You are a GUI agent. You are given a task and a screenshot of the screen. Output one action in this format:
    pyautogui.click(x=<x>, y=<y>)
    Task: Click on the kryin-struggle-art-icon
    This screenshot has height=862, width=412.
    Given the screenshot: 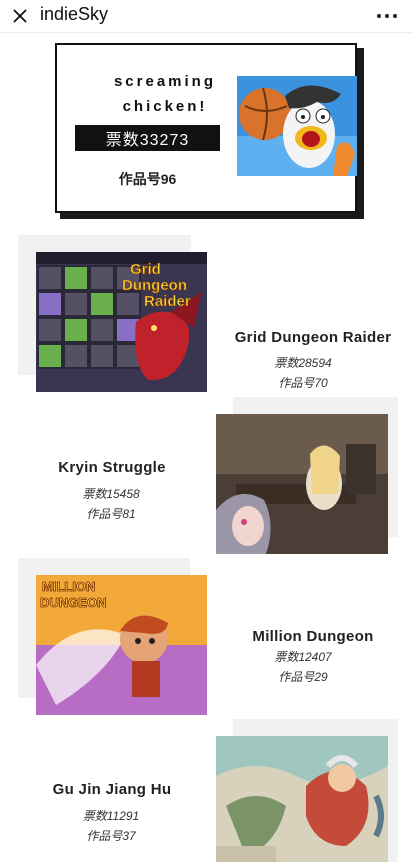 What is the action you would take?
    pyautogui.click(x=302, y=484)
    